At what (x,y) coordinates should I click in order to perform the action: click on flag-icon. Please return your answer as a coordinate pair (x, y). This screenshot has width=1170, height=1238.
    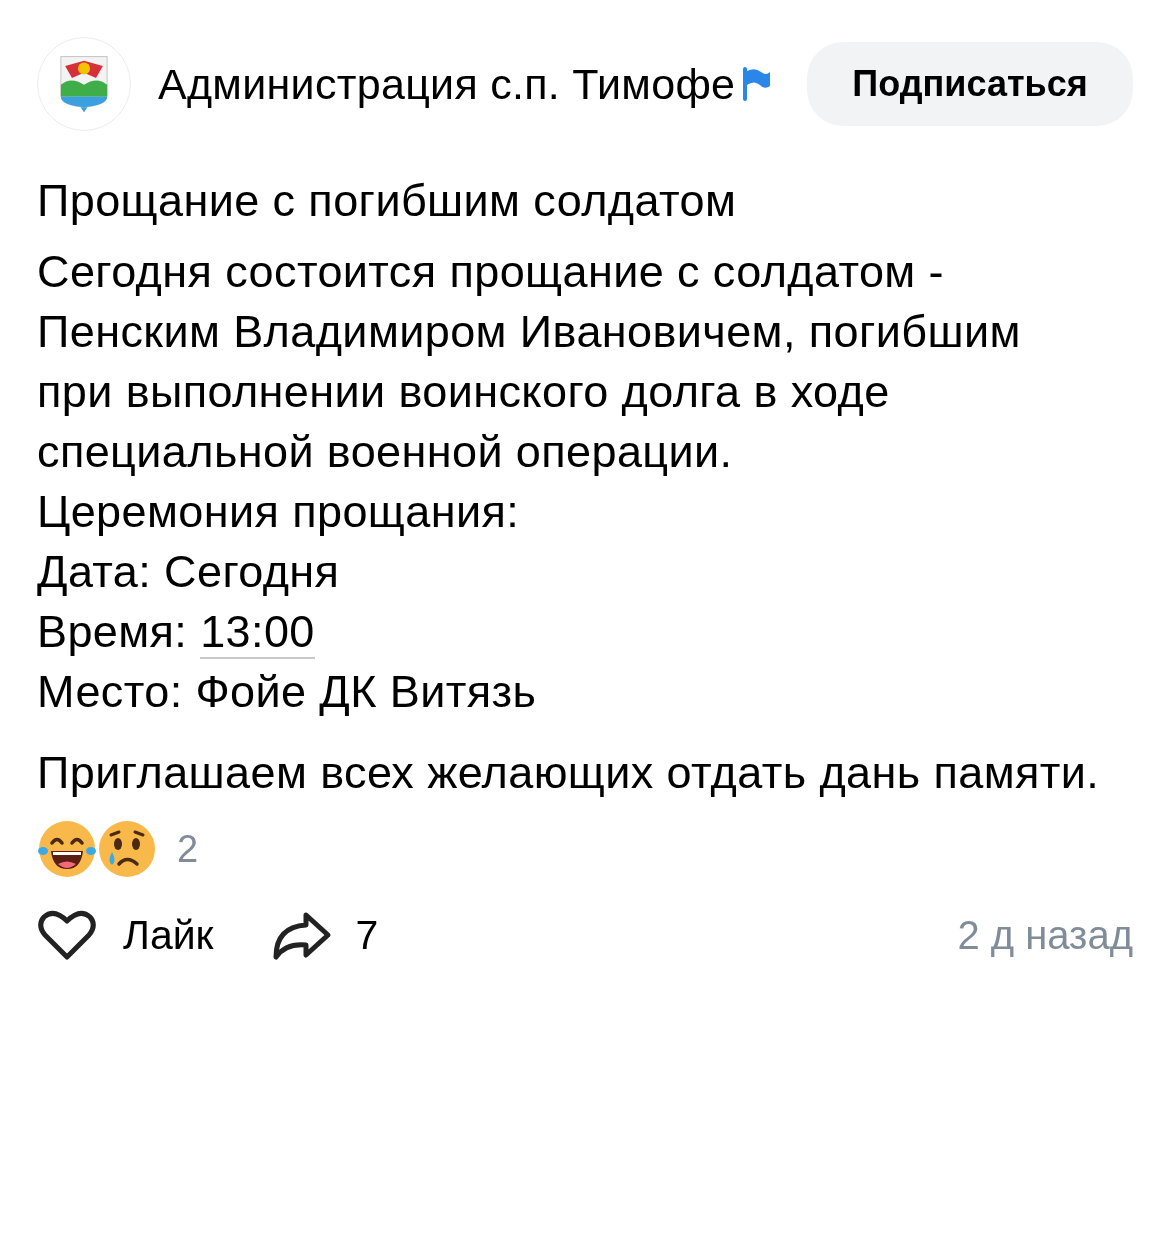
    Looking at the image, I should click on (756, 84).